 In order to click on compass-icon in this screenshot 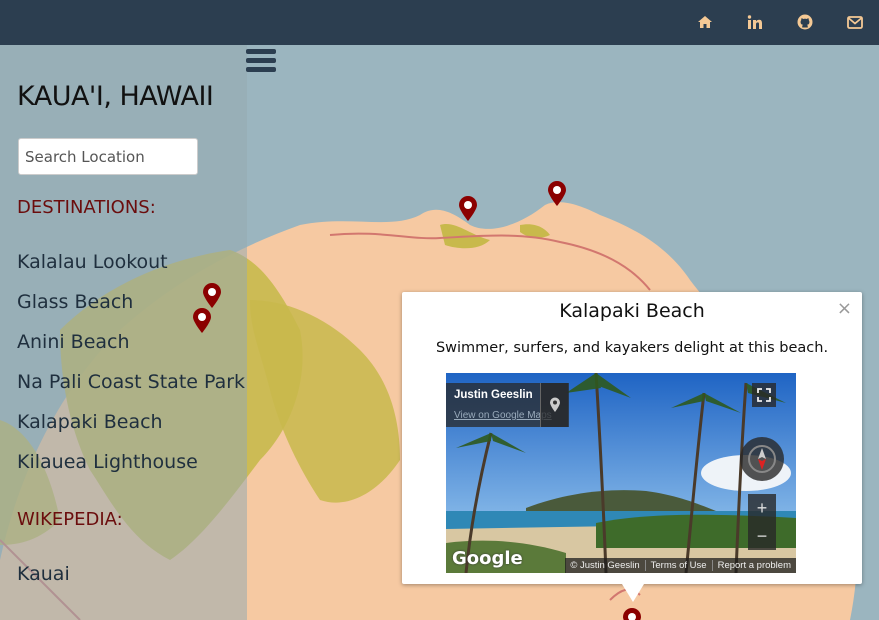, I will do `click(762, 459)`.